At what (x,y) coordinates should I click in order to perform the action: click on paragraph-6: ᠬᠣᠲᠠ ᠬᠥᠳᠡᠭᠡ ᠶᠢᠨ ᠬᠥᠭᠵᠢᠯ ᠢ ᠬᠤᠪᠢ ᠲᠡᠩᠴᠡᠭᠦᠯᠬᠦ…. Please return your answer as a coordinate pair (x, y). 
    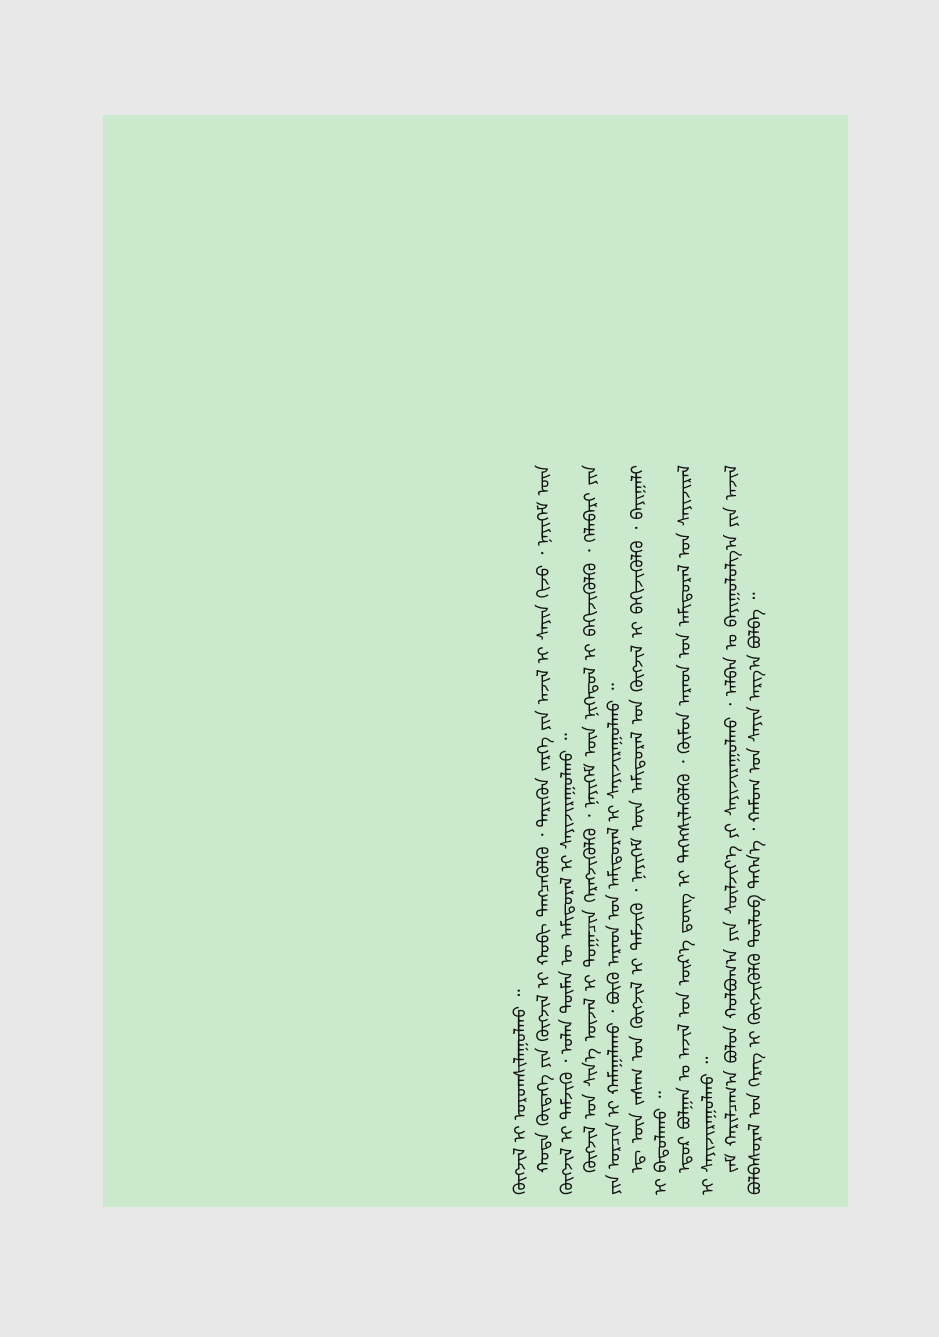
    Looking at the image, I should click on (532, 830).